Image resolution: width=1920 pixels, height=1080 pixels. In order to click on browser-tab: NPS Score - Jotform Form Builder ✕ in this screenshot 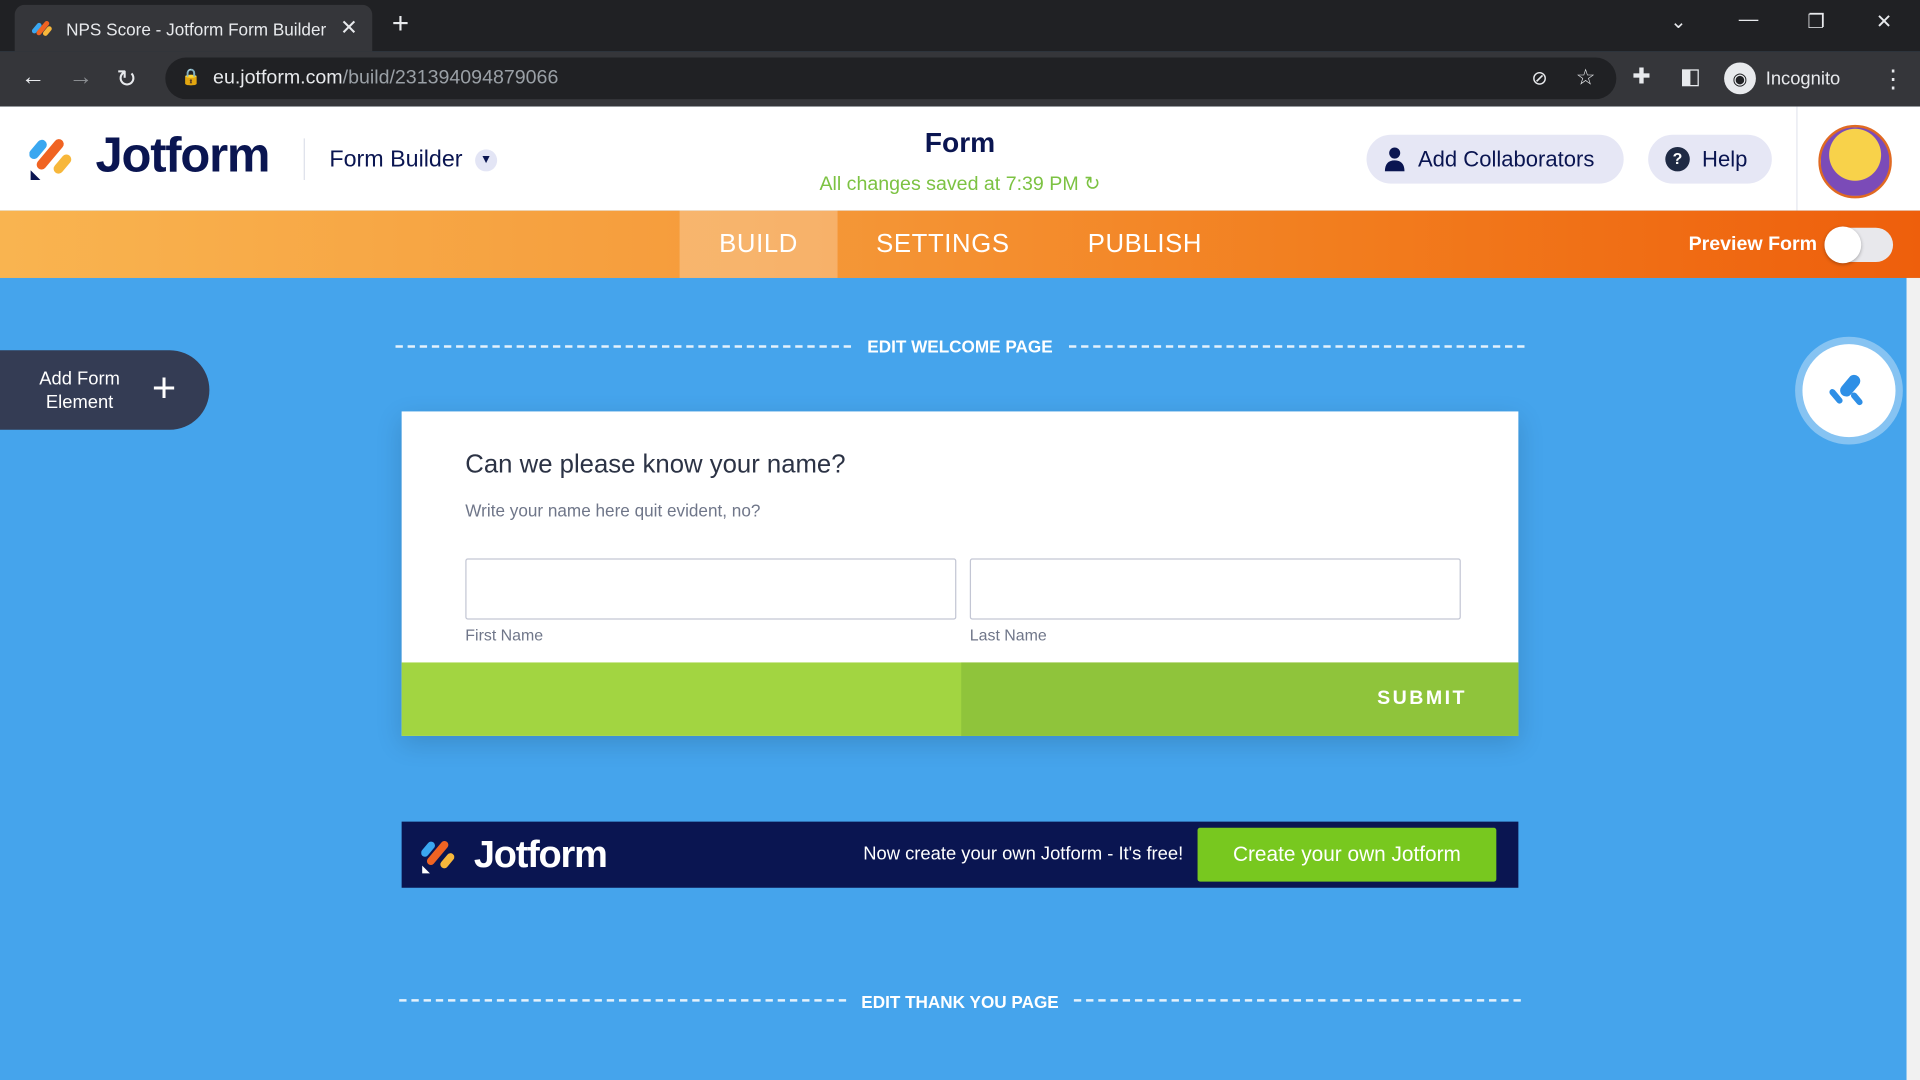, I will do `click(193, 28)`.